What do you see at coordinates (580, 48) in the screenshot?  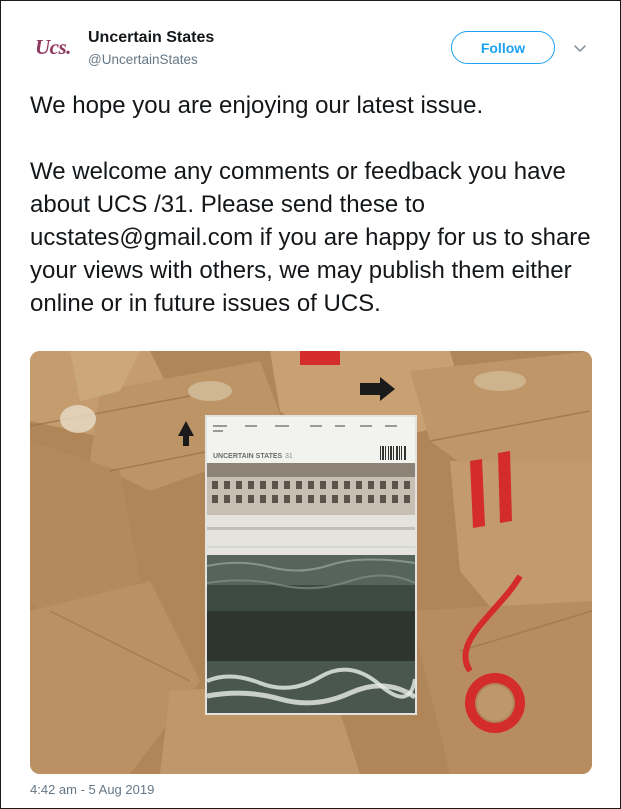 I see `chevron-down-icon` at bounding box center [580, 48].